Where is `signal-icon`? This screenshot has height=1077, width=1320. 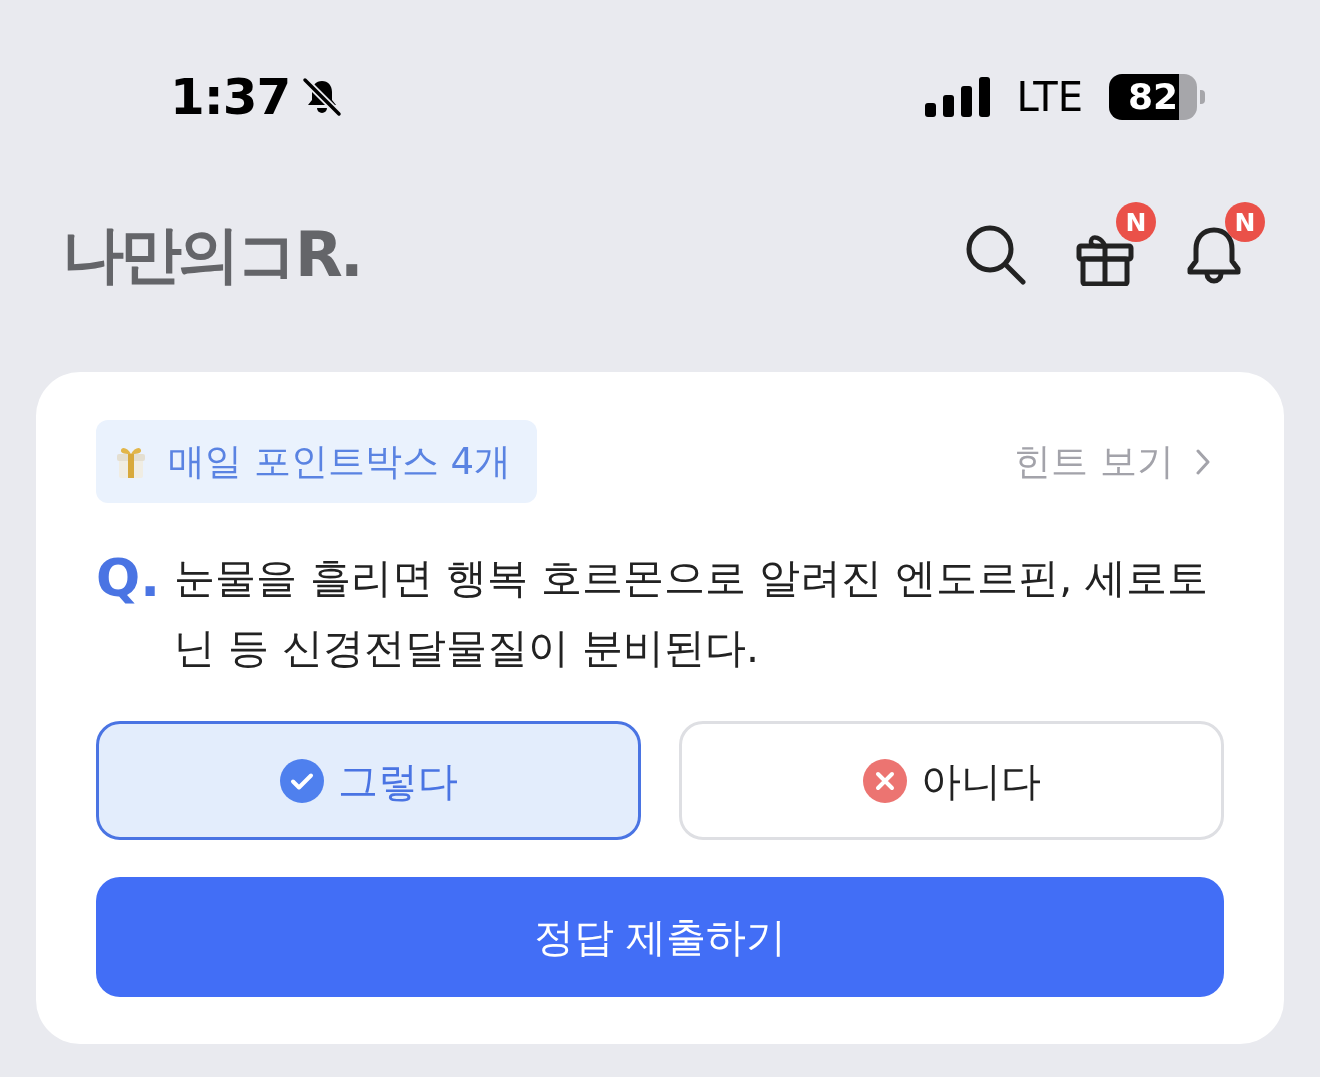
signal-icon is located at coordinates (957, 97).